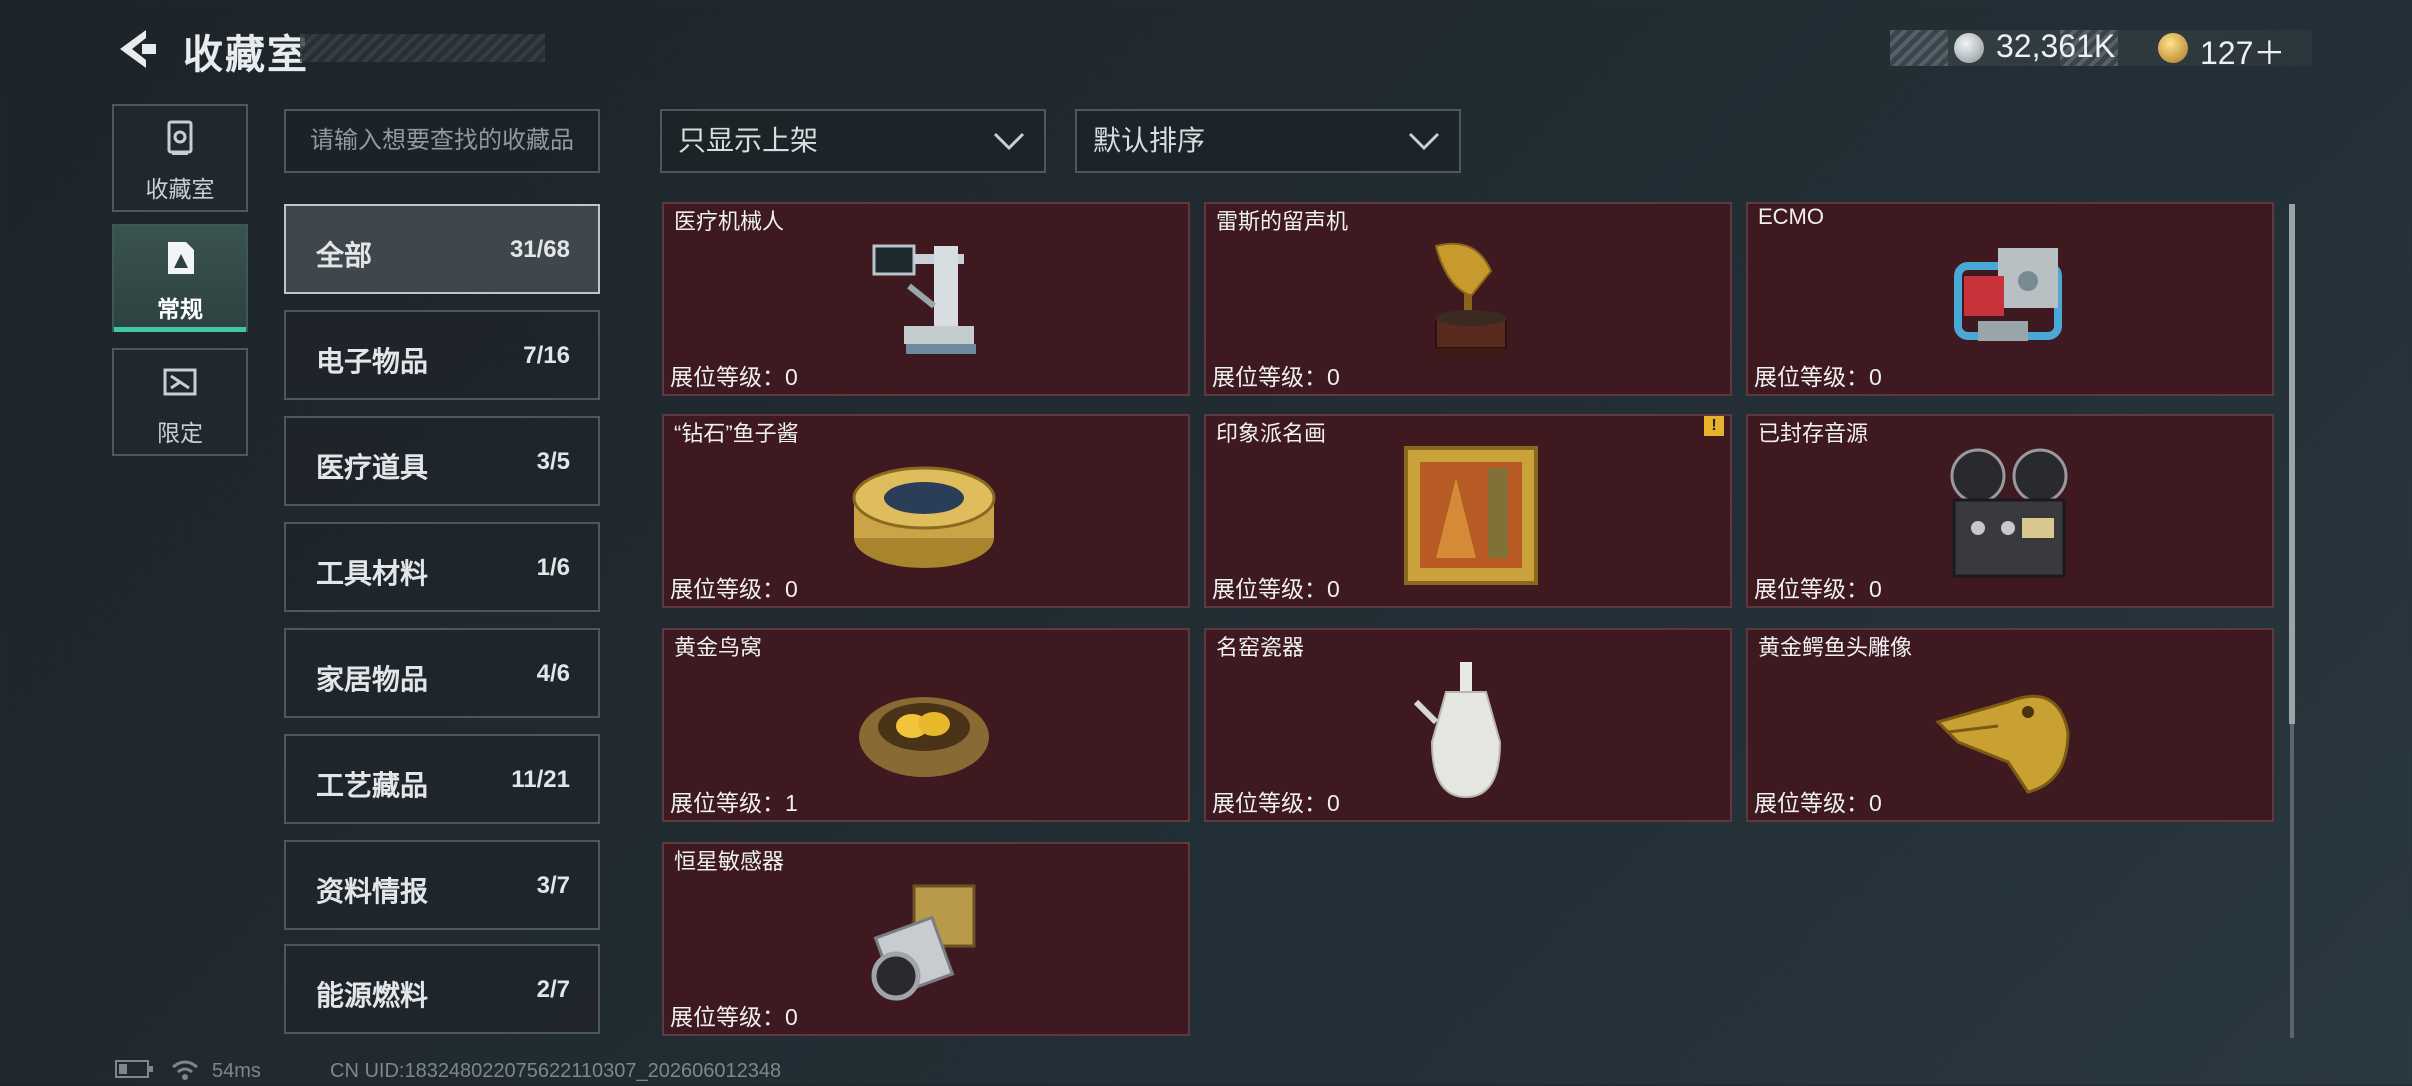 The image size is (2412, 1086). What do you see at coordinates (718, 647) in the screenshot?
I see `item-name: 黄金鸟窝` at bounding box center [718, 647].